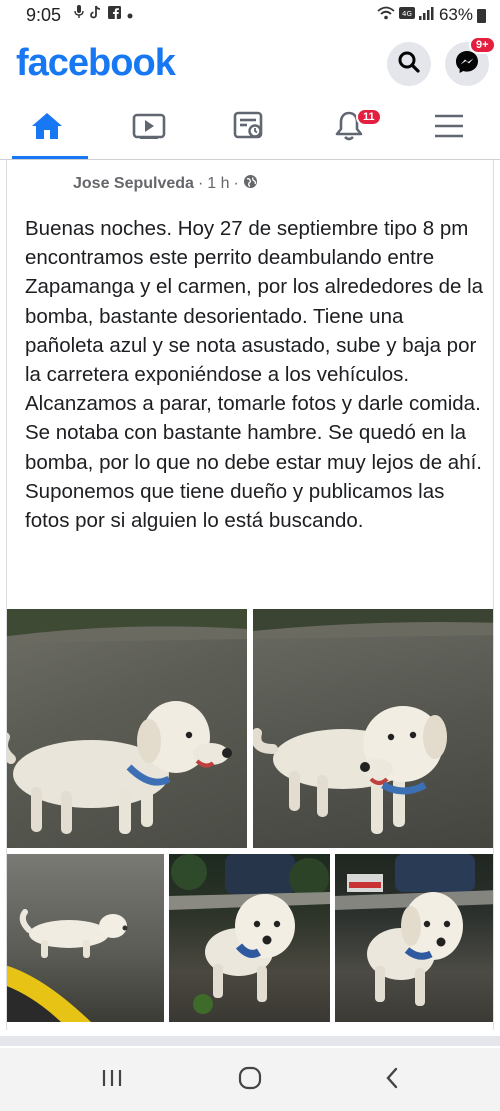 The width and height of the screenshot is (500, 1111). I want to click on tiktok-icon, so click(96, 13).